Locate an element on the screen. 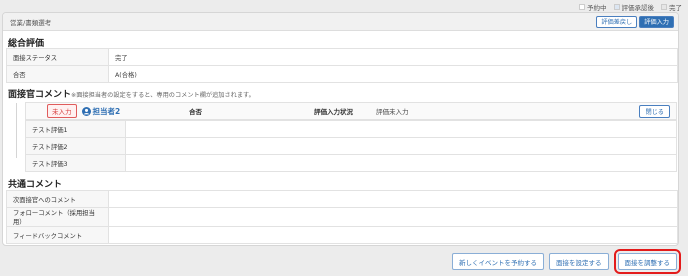 The width and height of the screenshot is (688, 276). table-row: 合否 A(合格) is located at coordinates (342, 74).